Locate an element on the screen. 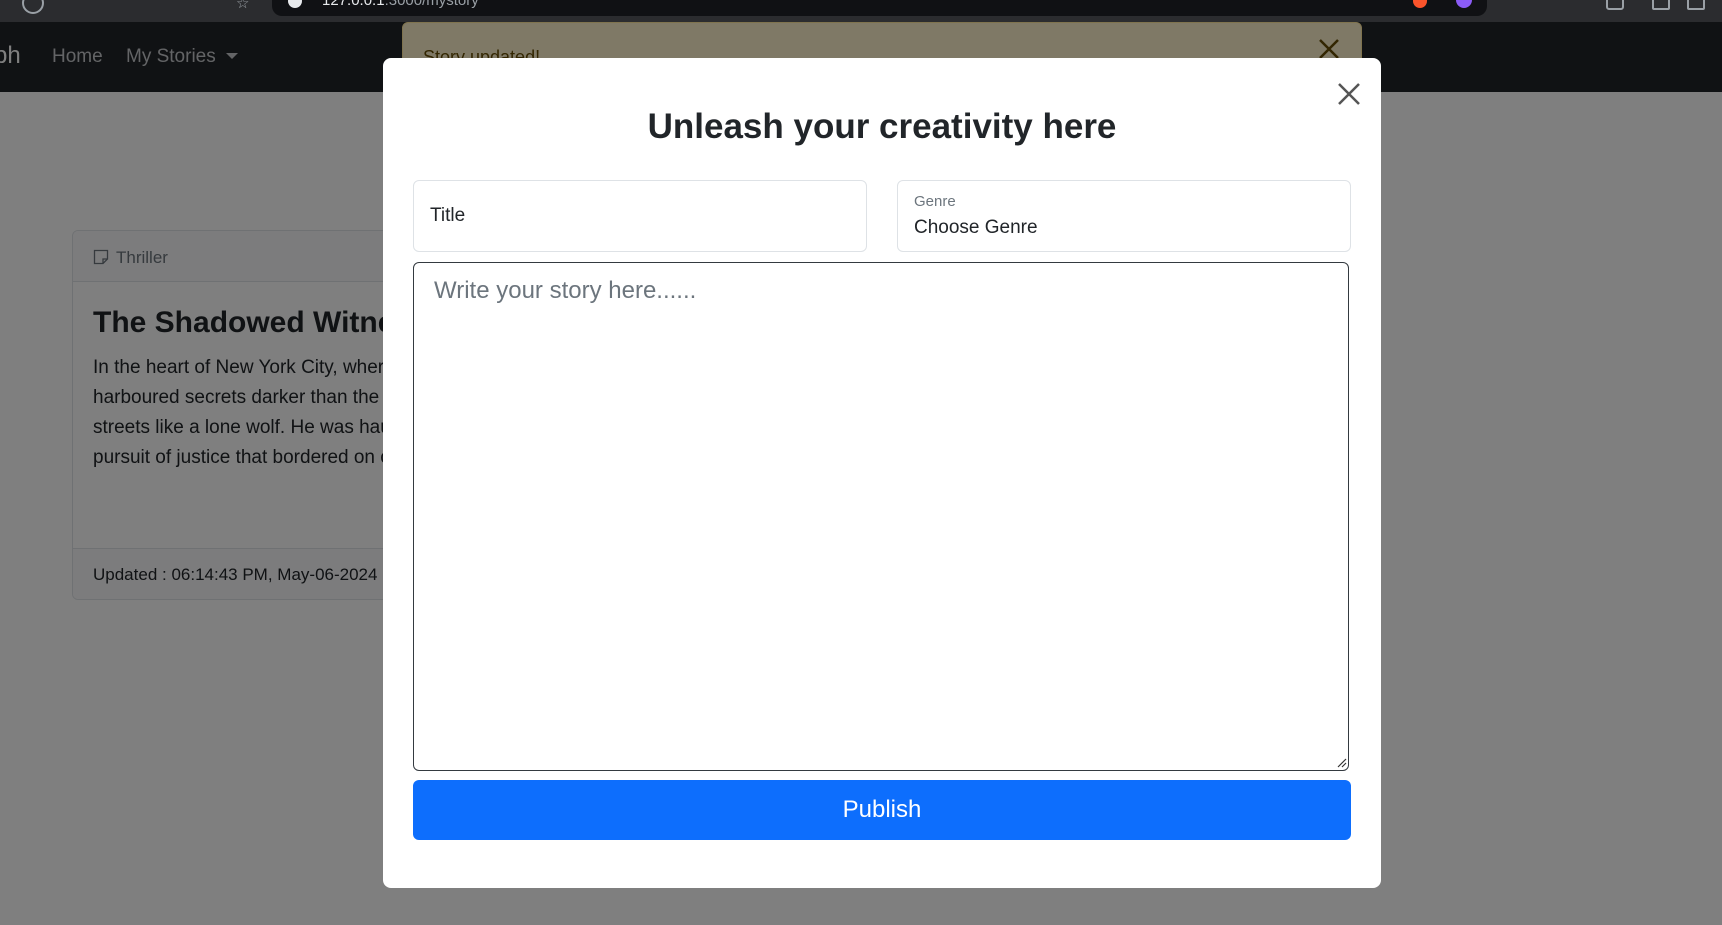 The width and height of the screenshot is (1722, 925). screenshot-icon is located at coordinates (1696, 5).